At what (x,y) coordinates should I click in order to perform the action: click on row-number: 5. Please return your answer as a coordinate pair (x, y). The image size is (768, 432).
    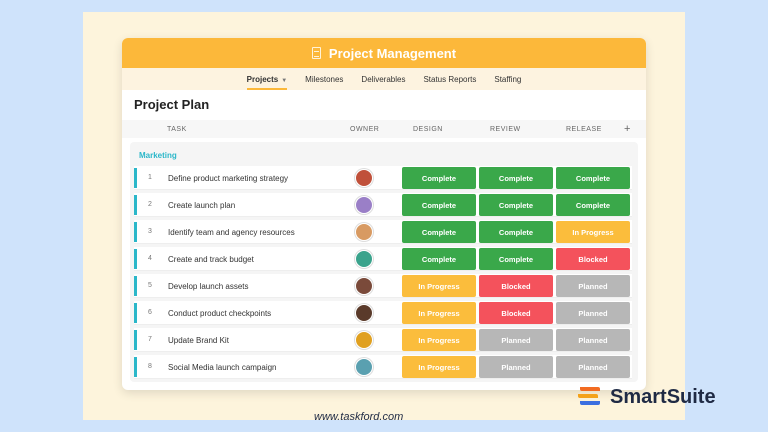
    Looking at the image, I should click on (150, 285).